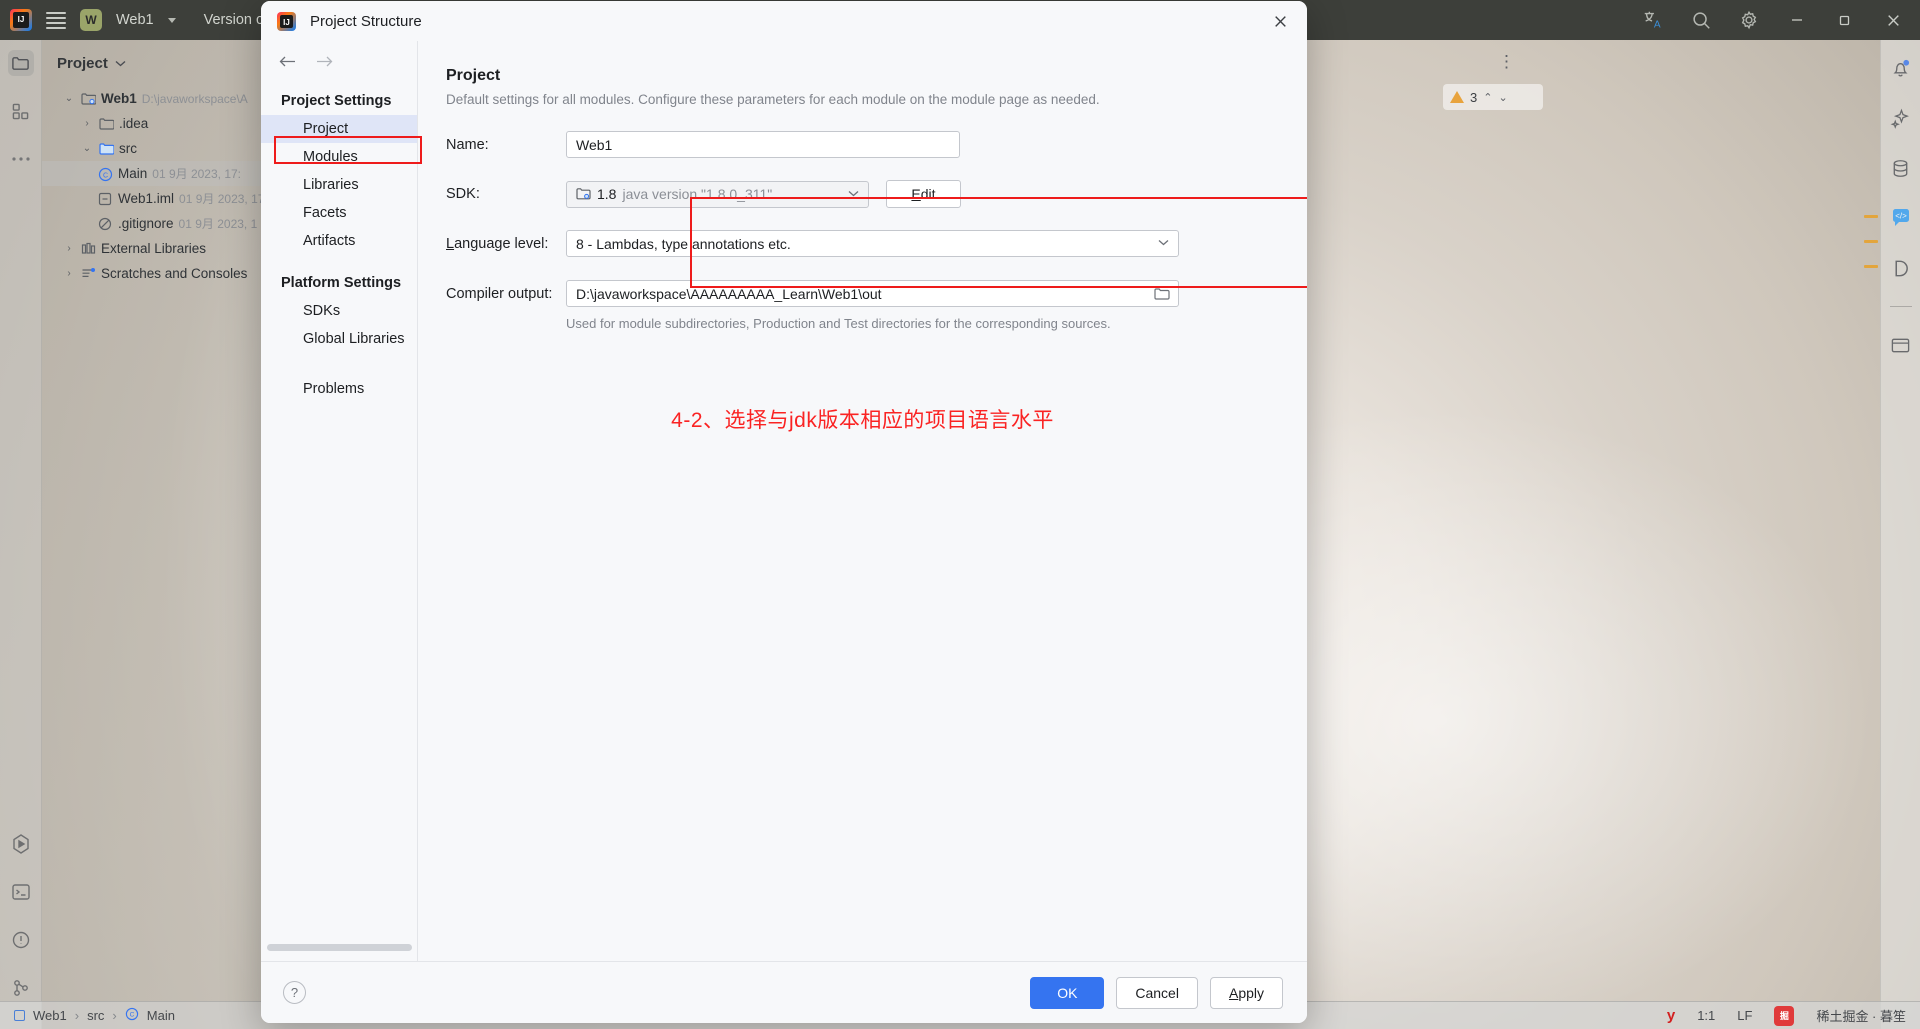 Image resolution: width=1920 pixels, height=1029 pixels. I want to click on dialog-footer: ? OK Cancel Apply, so click(784, 992).